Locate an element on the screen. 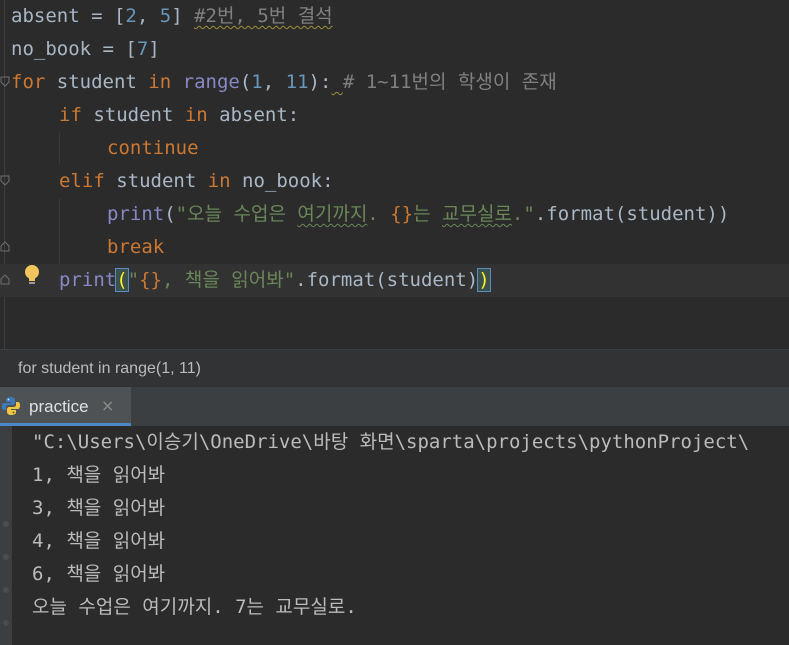 Image resolution: width=789 pixels, height=645 pixels. code-token: continue is located at coordinates (153, 148).